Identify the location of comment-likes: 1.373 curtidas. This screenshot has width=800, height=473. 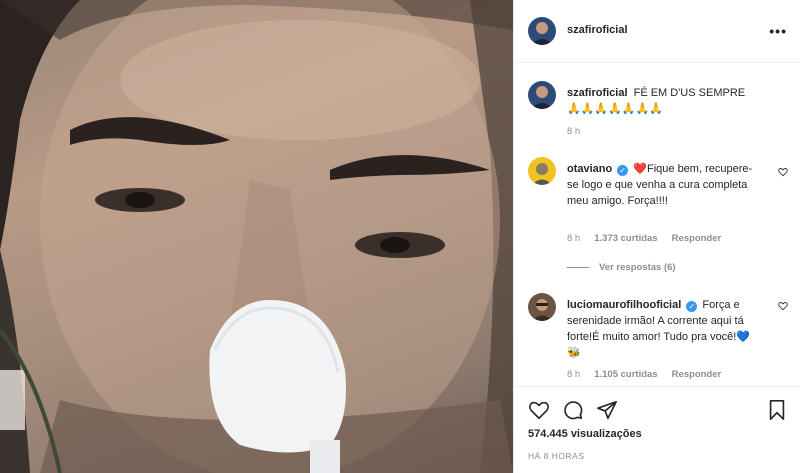
(625, 238).